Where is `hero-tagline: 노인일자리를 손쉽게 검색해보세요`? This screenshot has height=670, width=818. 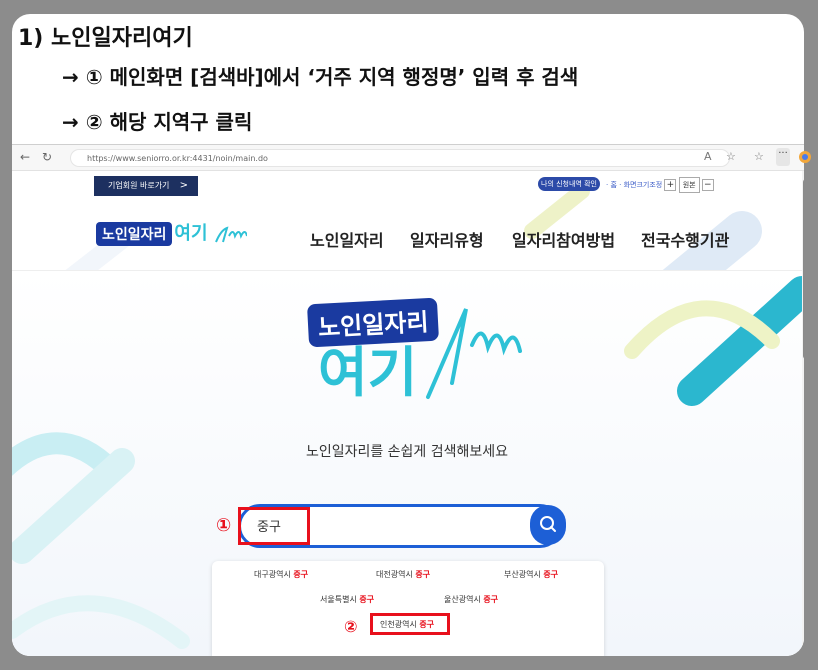
hero-tagline: 노인일자리를 손쉽게 검색해보세요 is located at coordinates (407, 452).